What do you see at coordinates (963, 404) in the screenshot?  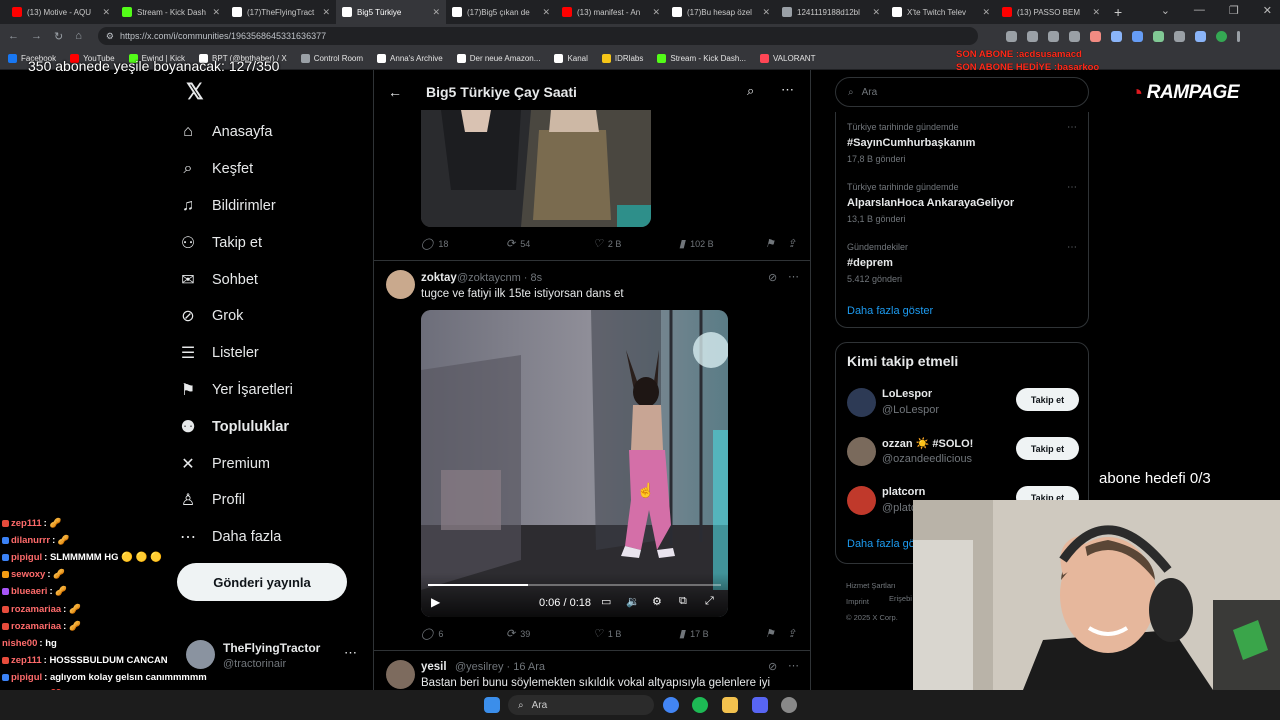 I see `follow-suggestion: LoLespor @LoLespor Takip et` at bounding box center [963, 404].